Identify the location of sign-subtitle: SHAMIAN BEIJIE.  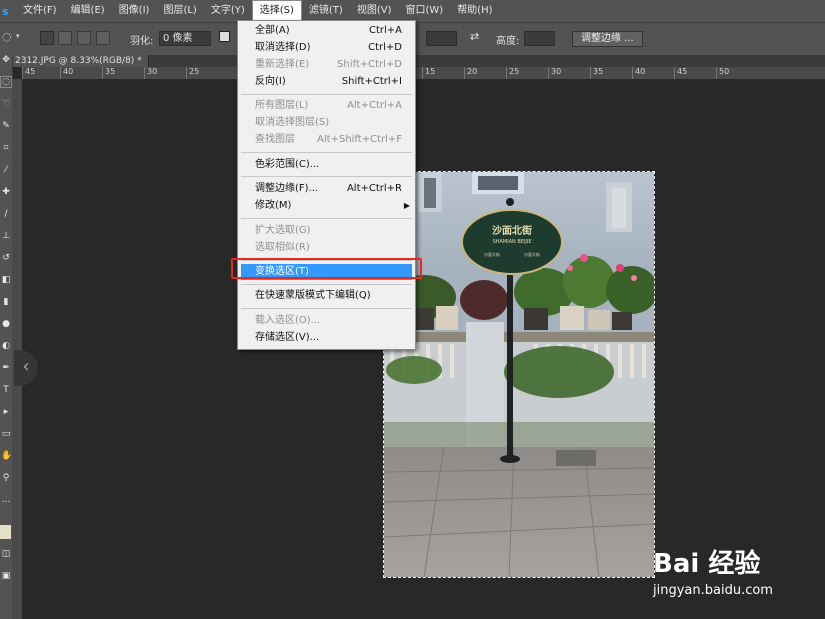
(511, 242).